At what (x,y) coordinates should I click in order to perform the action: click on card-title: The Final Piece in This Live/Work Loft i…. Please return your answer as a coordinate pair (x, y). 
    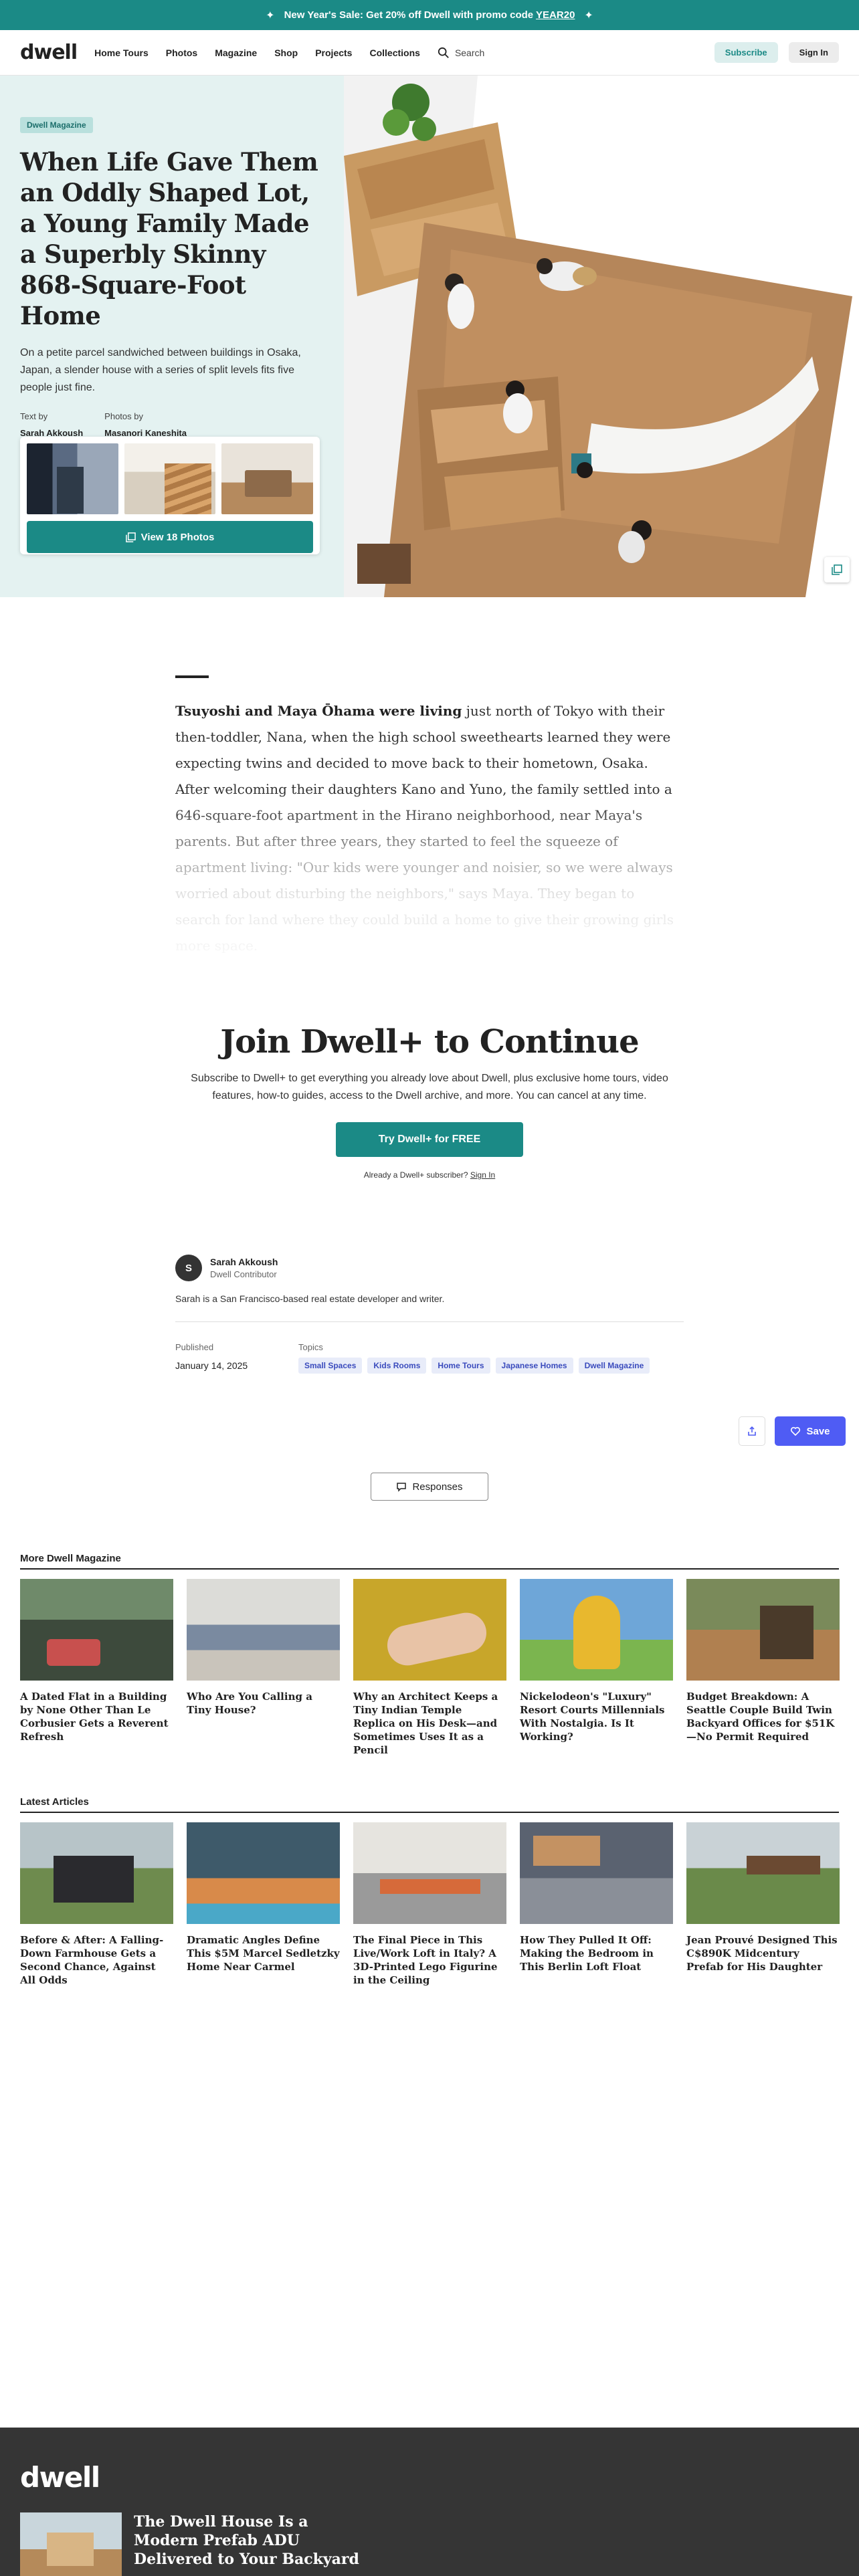
    Looking at the image, I should click on (429, 1960).